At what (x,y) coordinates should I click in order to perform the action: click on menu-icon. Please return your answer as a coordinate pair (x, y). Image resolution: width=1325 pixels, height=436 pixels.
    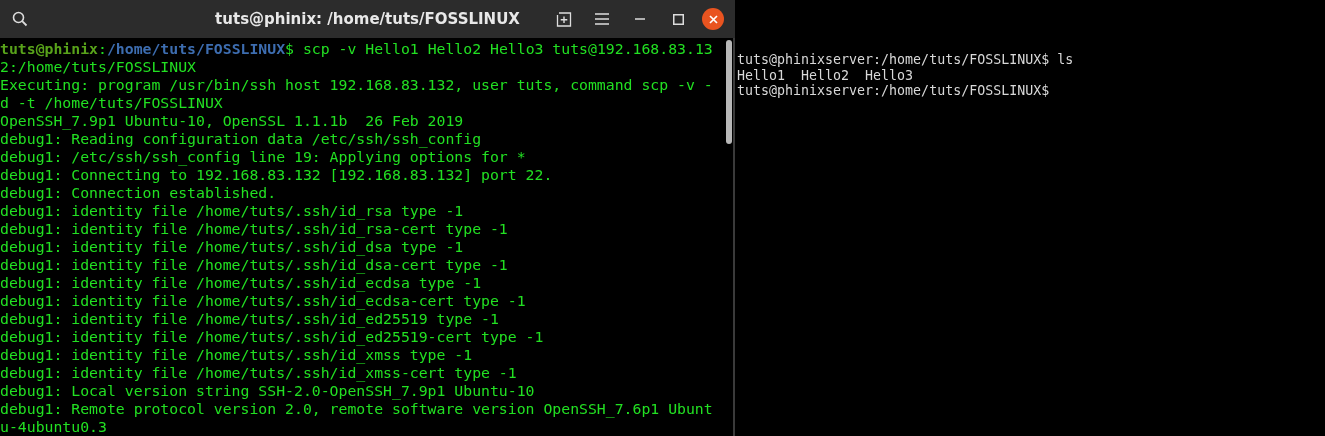
    Looking at the image, I should click on (602, 19).